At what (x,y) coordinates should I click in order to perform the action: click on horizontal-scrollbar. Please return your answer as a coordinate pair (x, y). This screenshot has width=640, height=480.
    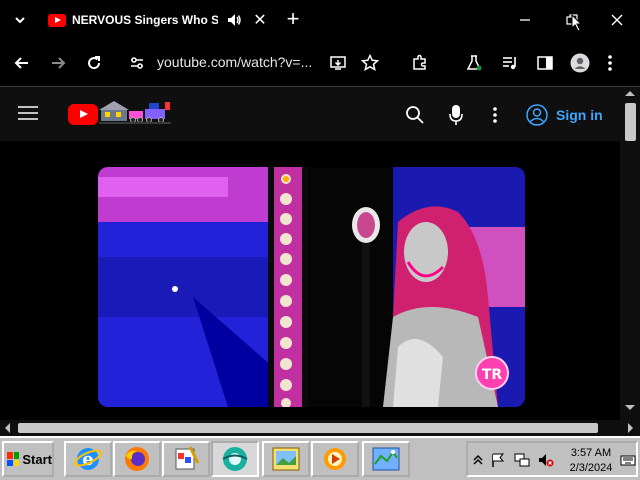
    Looking at the image, I should click on (320, 428).